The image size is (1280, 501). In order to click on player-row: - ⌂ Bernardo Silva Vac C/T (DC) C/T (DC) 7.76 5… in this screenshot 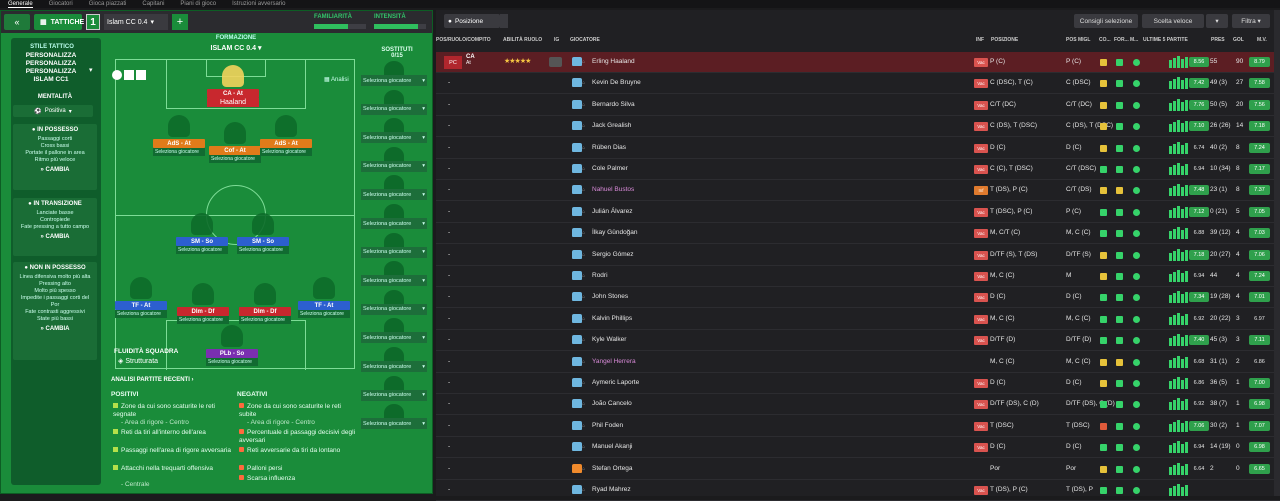, I will do `click(858, 105)`.